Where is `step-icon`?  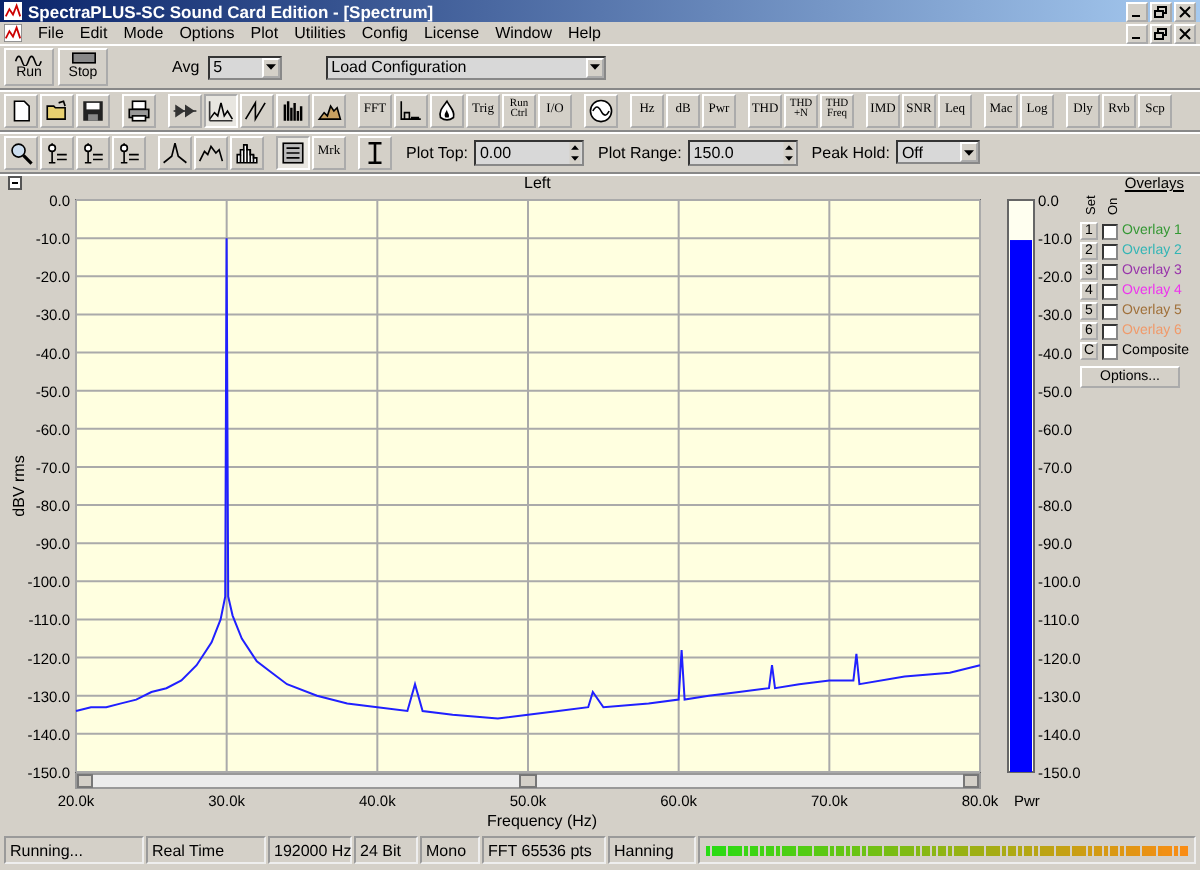 step-icon is located at coordinates (411, 110).